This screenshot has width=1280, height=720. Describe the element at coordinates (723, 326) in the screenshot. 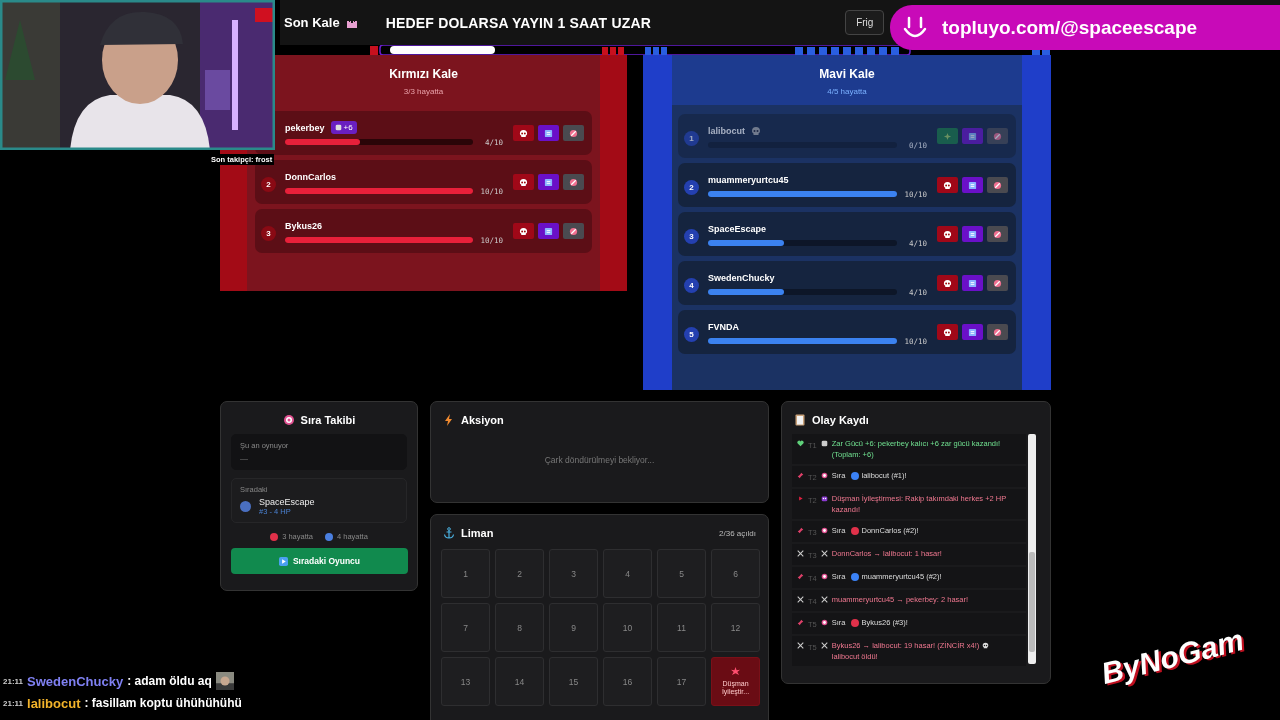

I see `player-name: FVNDA` at that location.